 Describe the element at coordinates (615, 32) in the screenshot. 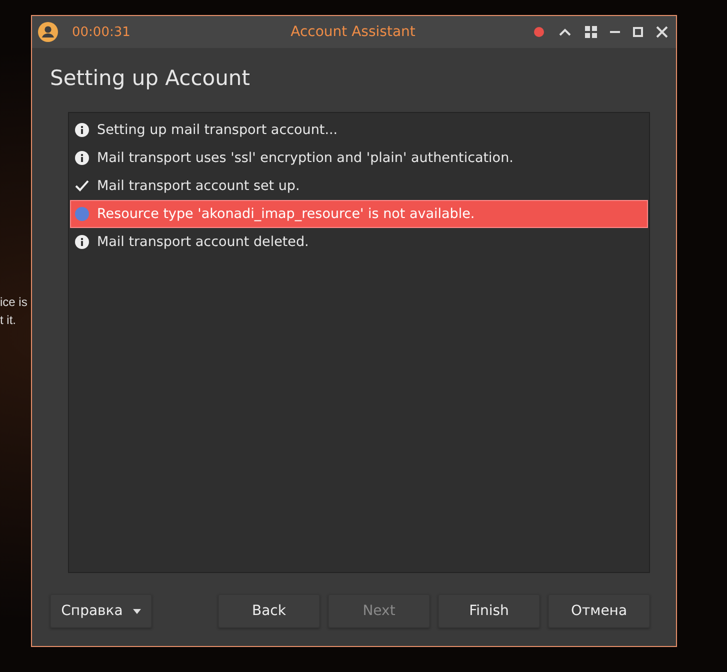

I see `minimize-icon` at that location.